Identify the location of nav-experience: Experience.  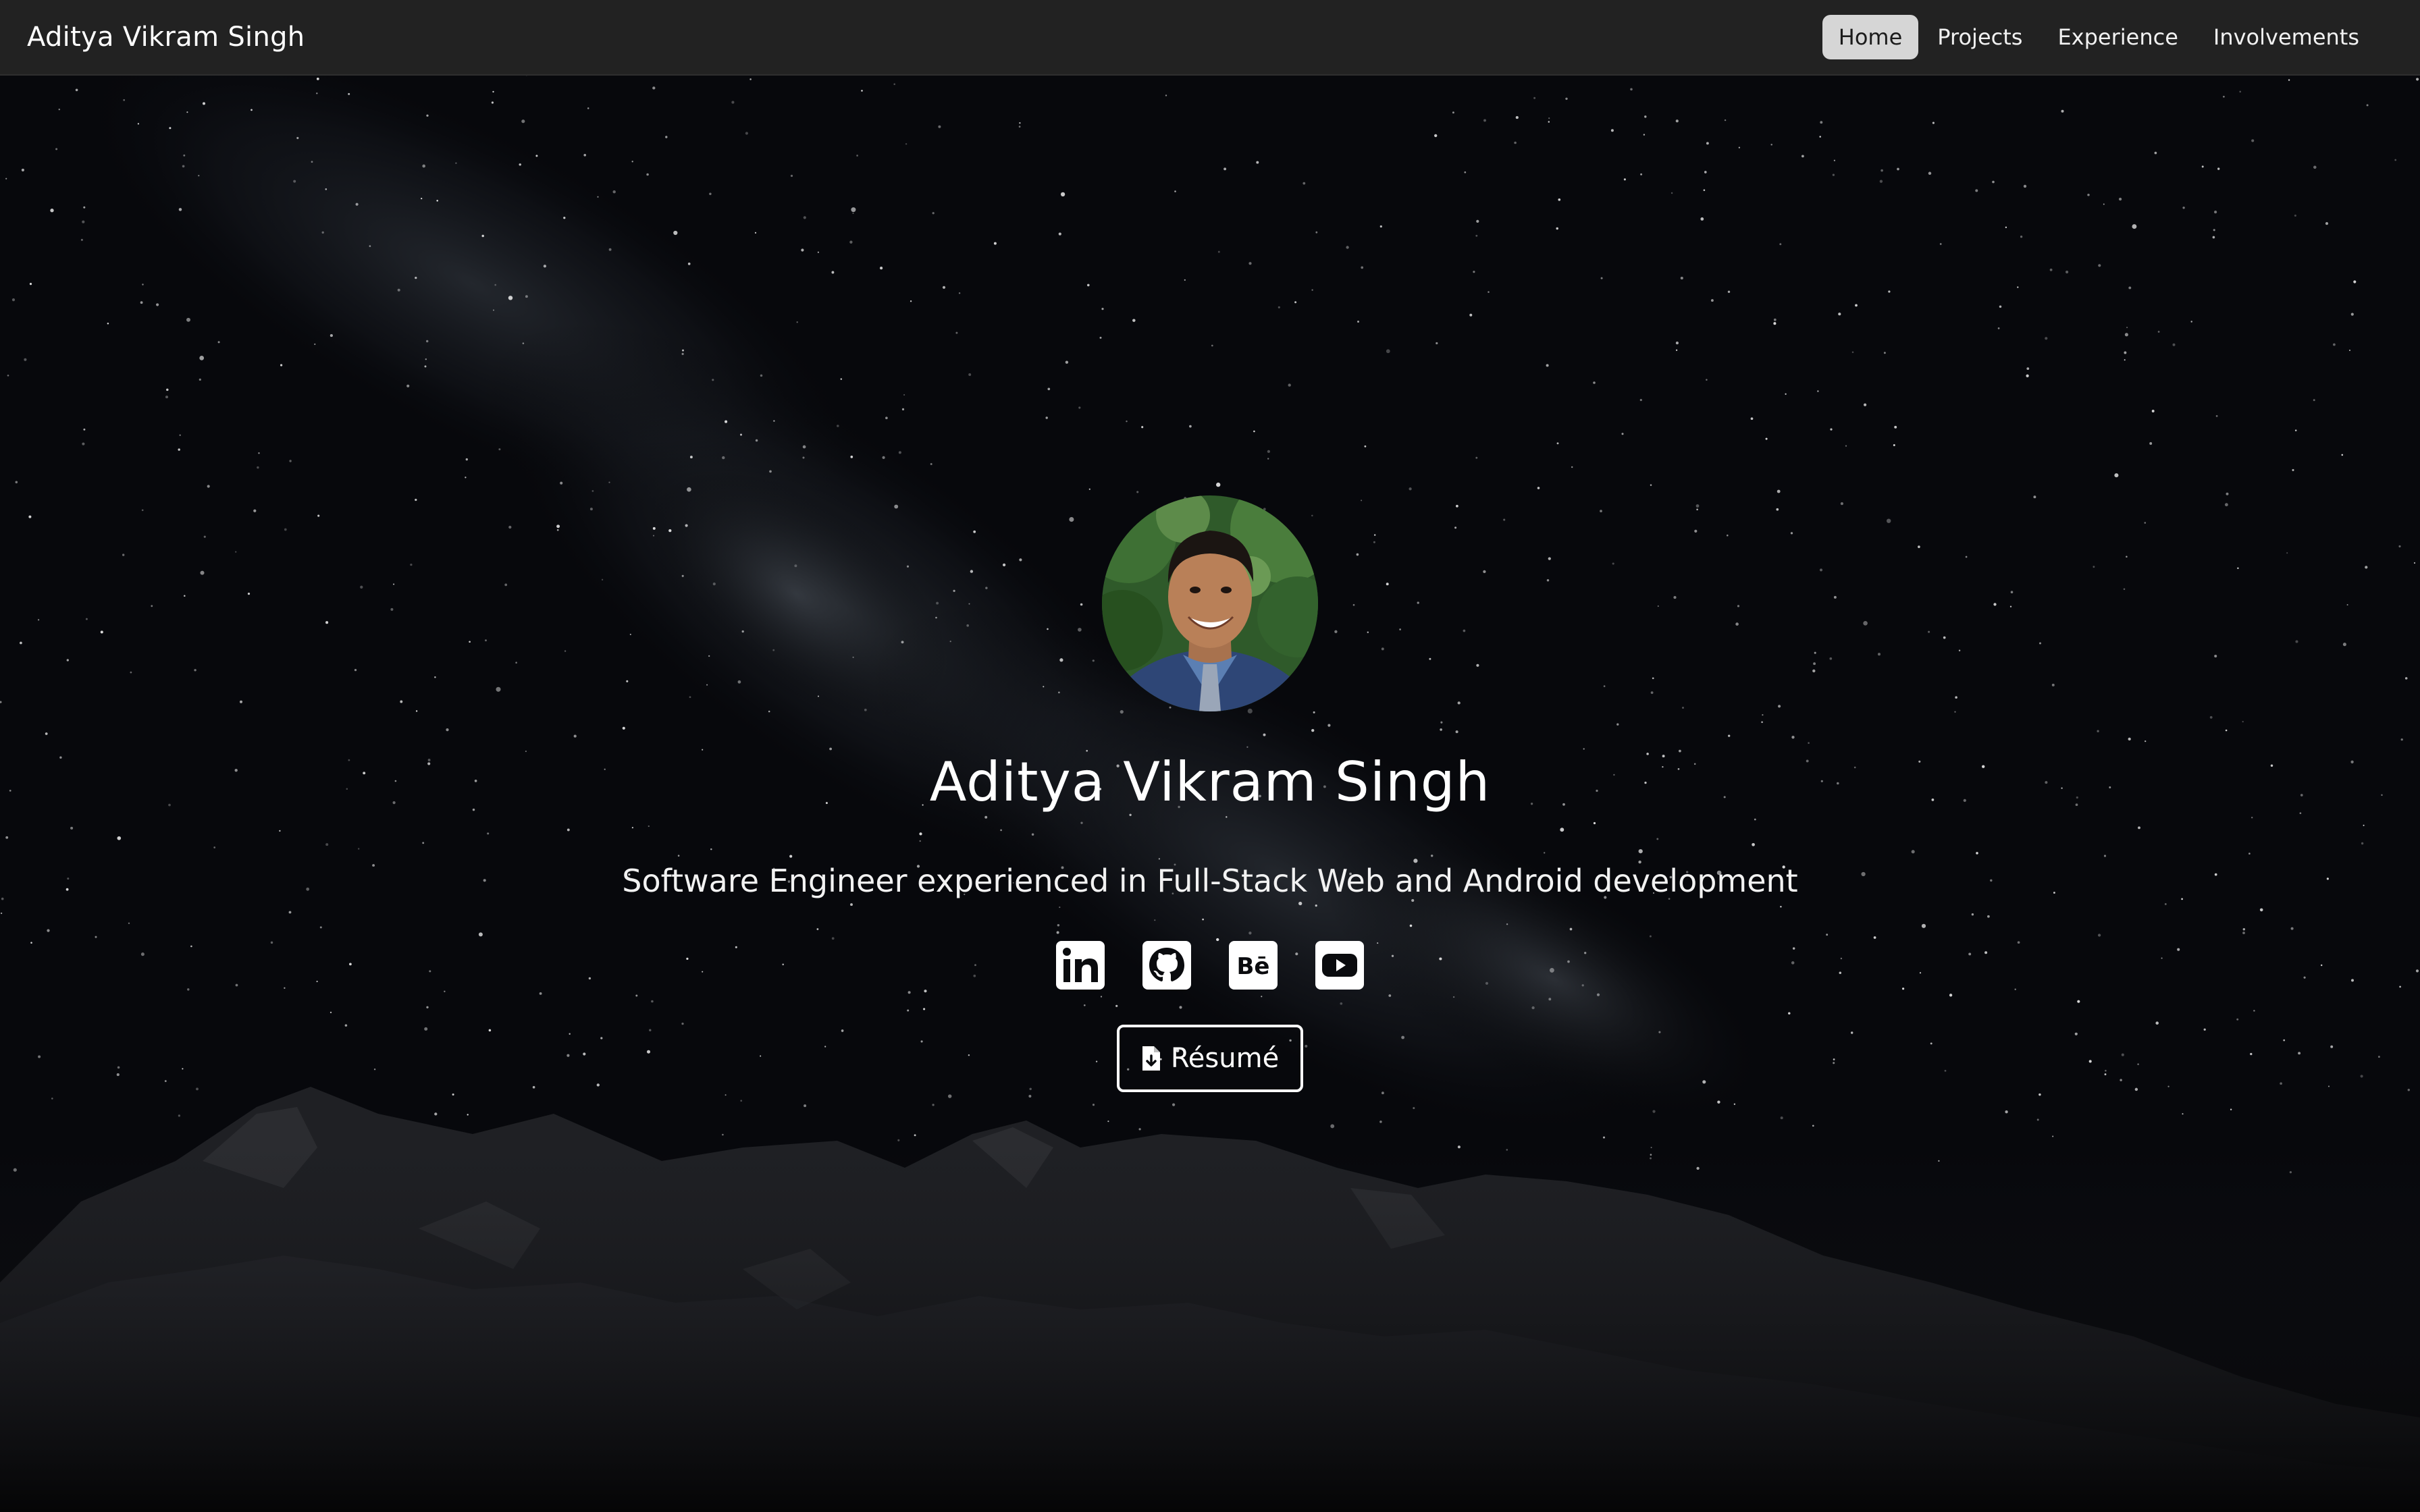
(2117, 37).